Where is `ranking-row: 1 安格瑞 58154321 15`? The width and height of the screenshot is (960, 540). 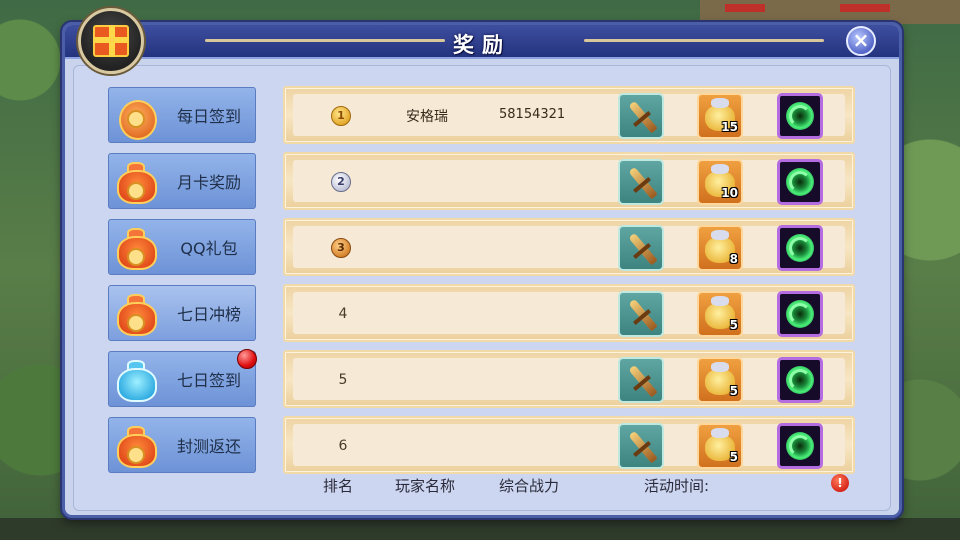
ranking-row: 1 安格瑞 58154321 15 is located at coordinates (569, 115).